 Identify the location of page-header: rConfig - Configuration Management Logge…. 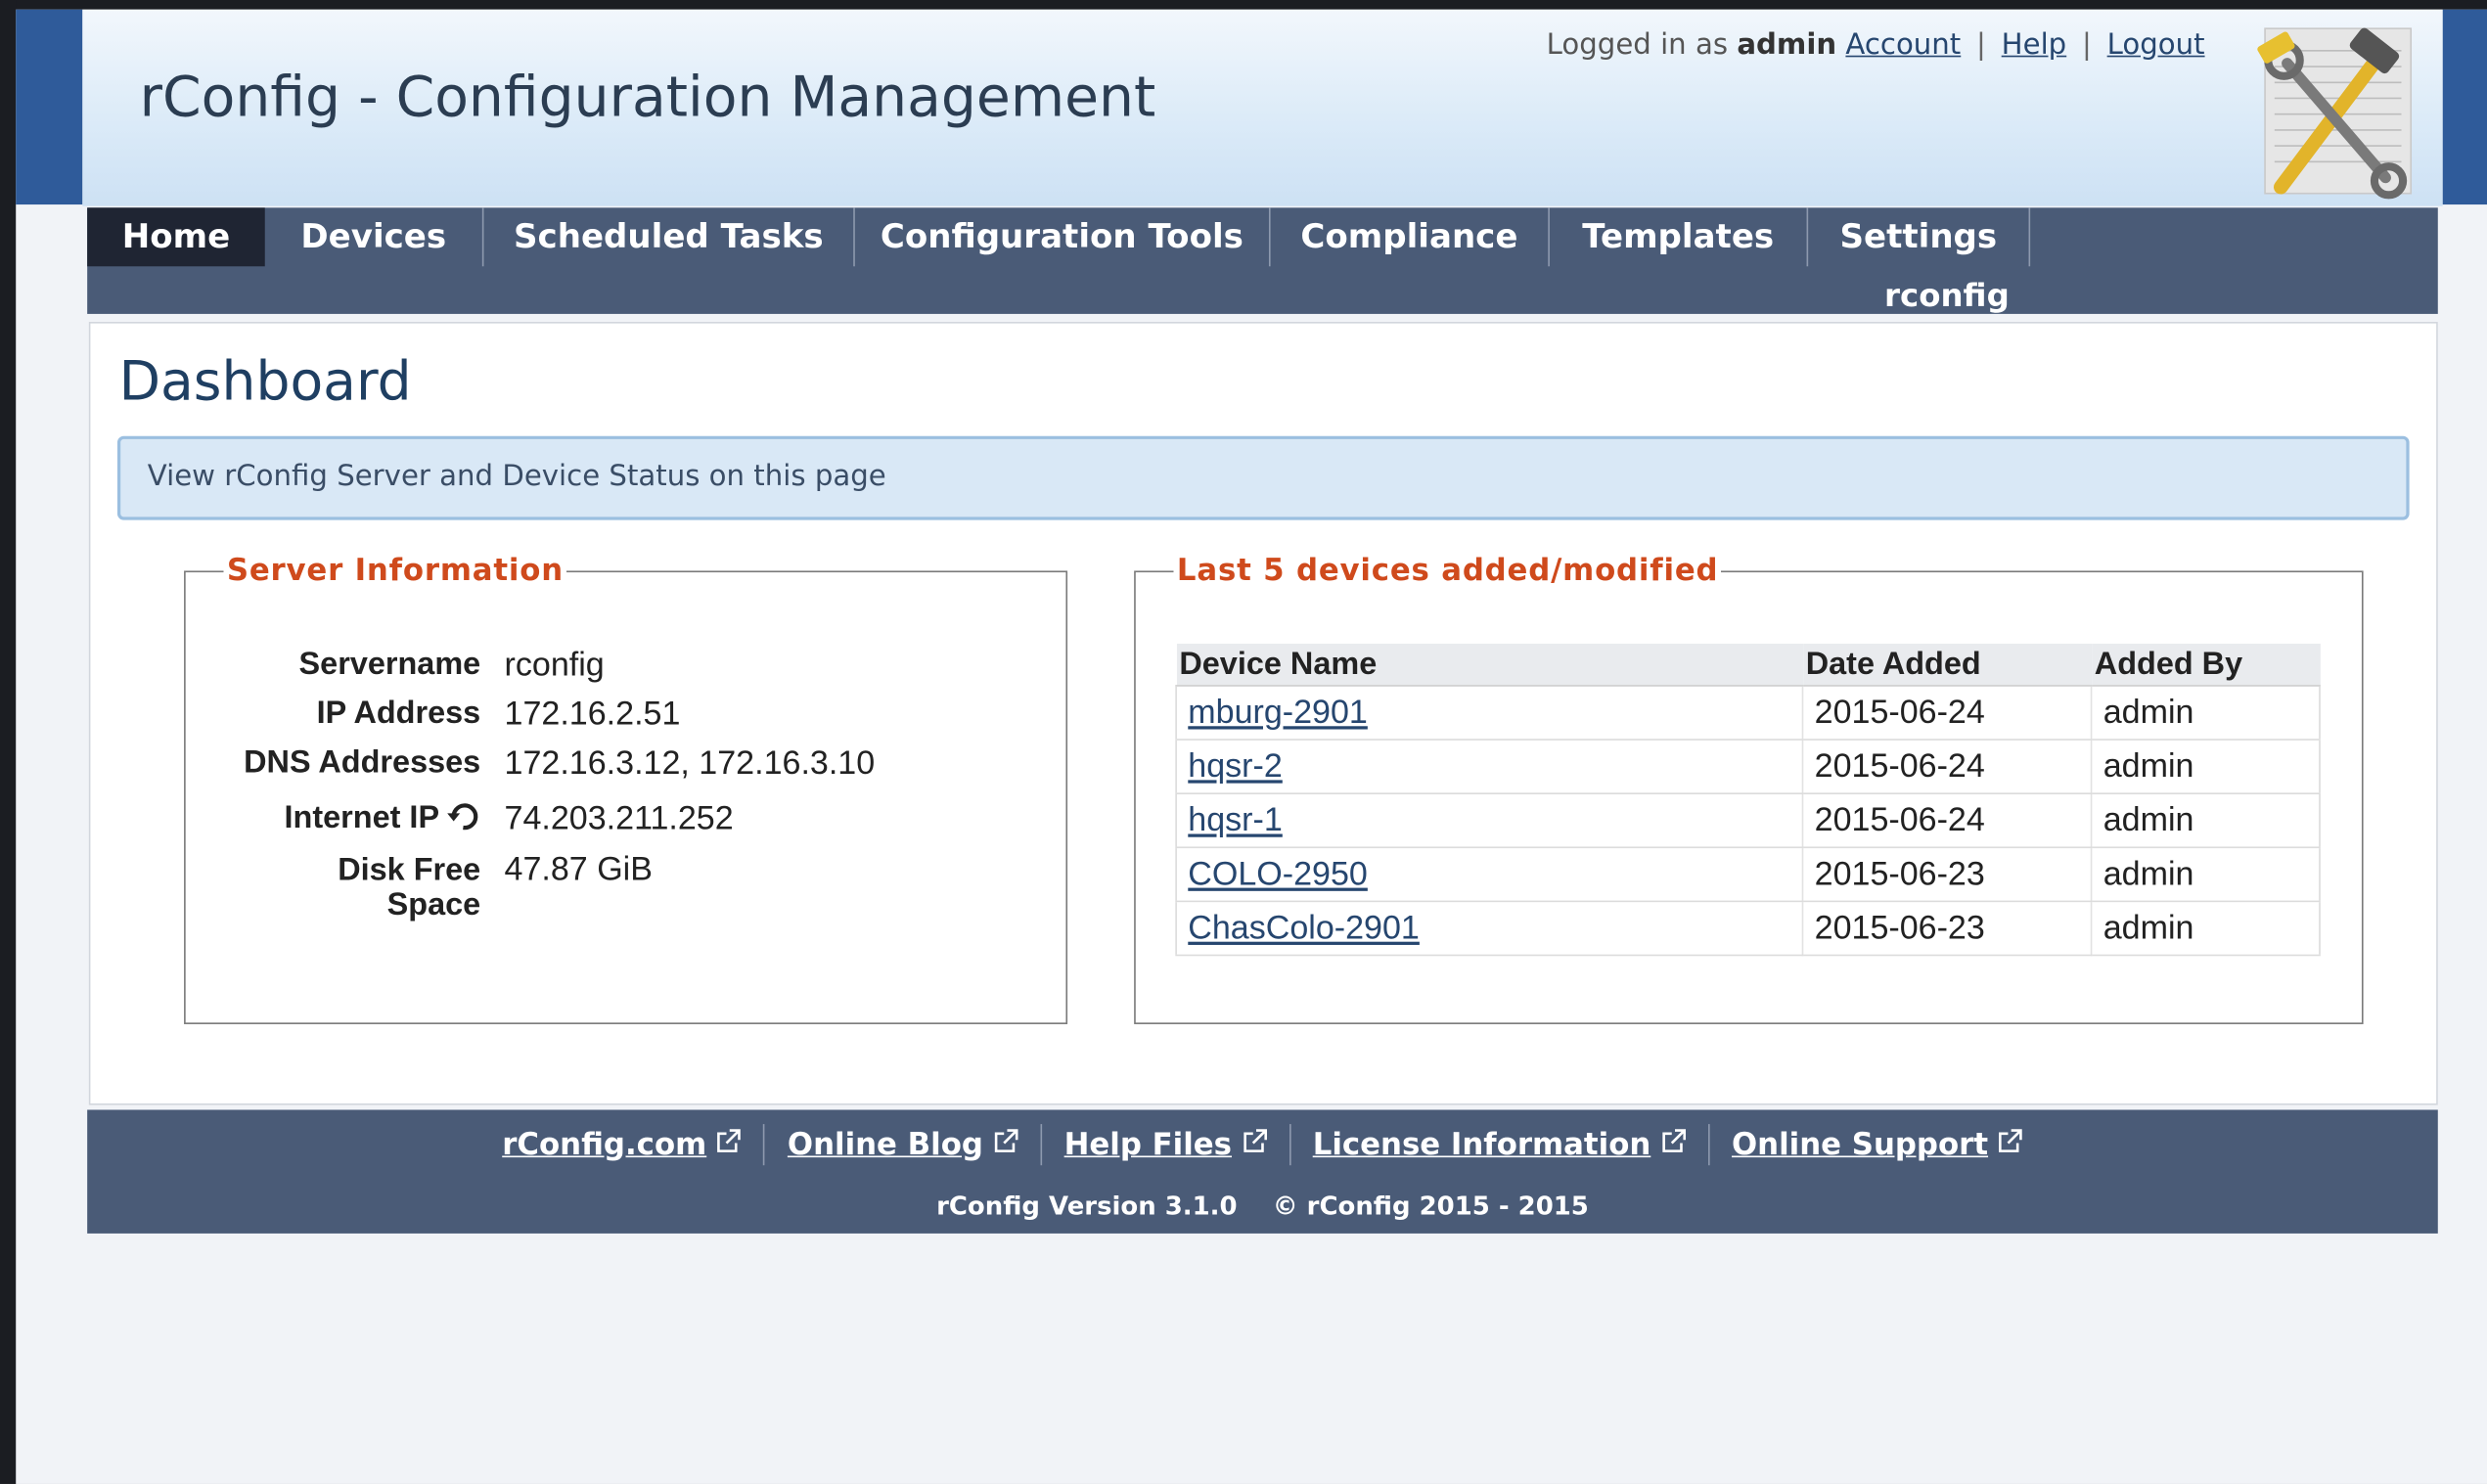
(1262, 107).